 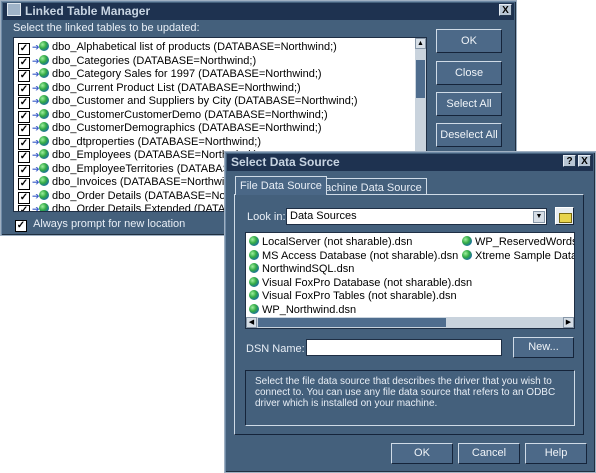 I want to click on dsn-file-name: WP_ReservedWordsTes, so click(x=524, y=242).